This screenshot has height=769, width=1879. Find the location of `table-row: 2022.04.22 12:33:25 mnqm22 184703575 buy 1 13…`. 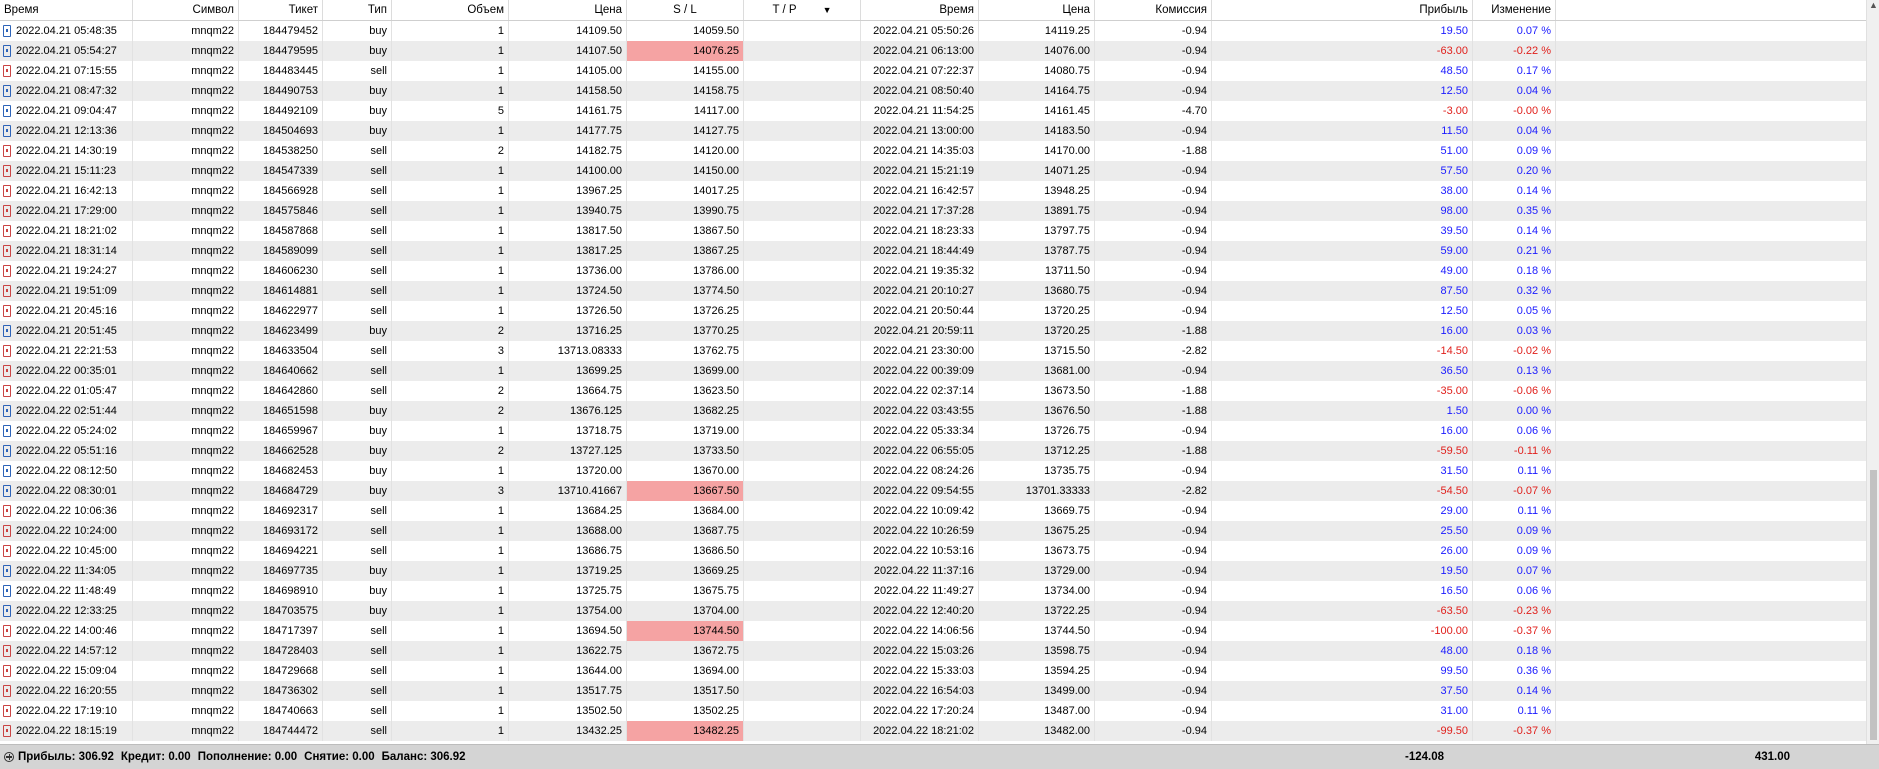

table-row: 2022.04.22 12:33:25 mnqm22 184703575 buy 1 13… is located at coordinates (933, 611).